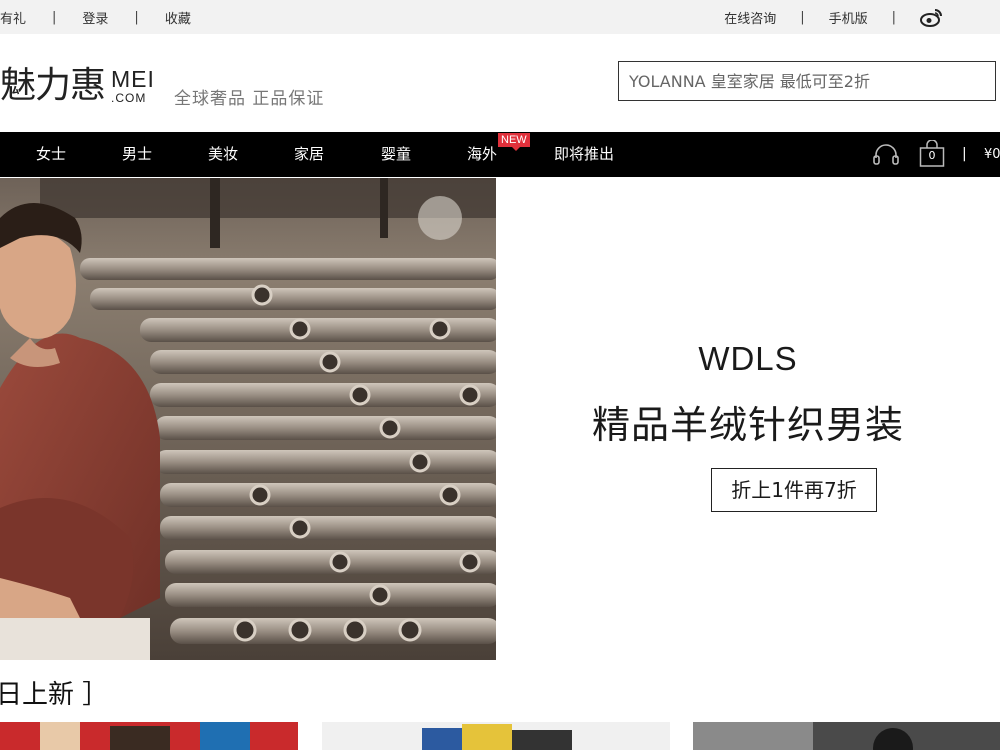 The width and height of the screenshot is (1000, 750). I want to click on weibo-icon, so click(932, 17).